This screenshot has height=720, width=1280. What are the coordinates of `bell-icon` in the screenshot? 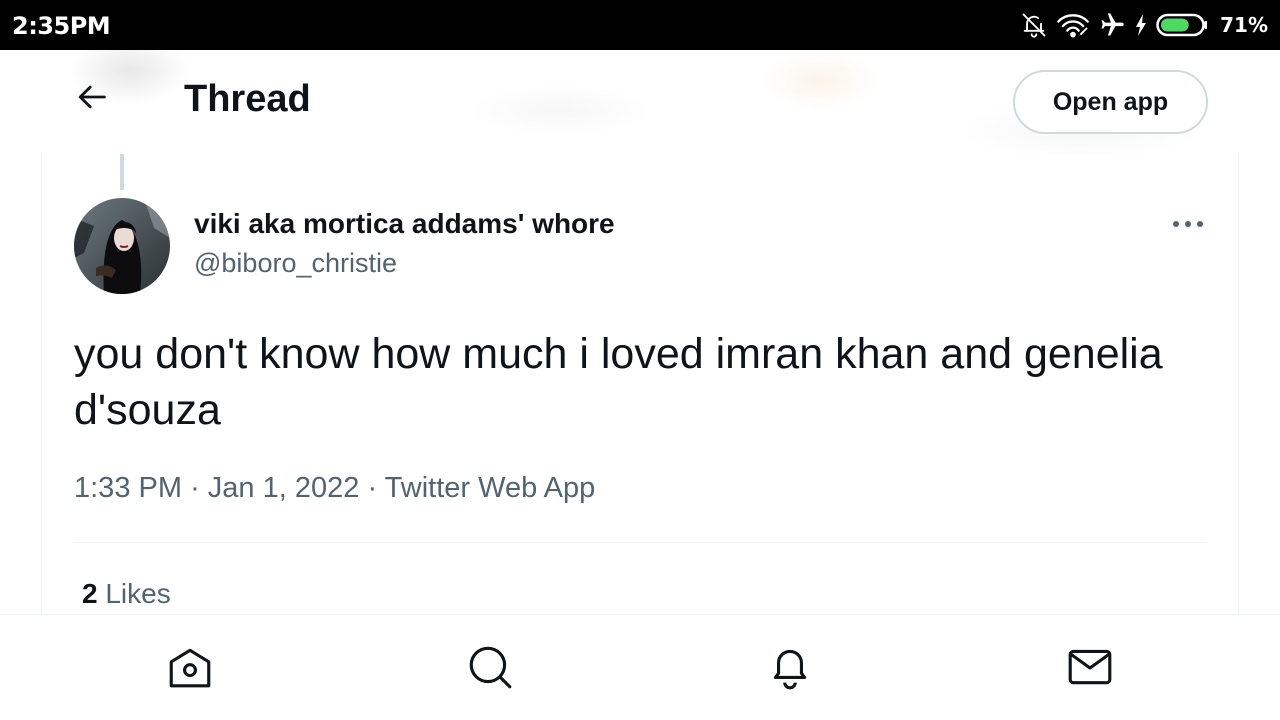 It's located at (790, 669).